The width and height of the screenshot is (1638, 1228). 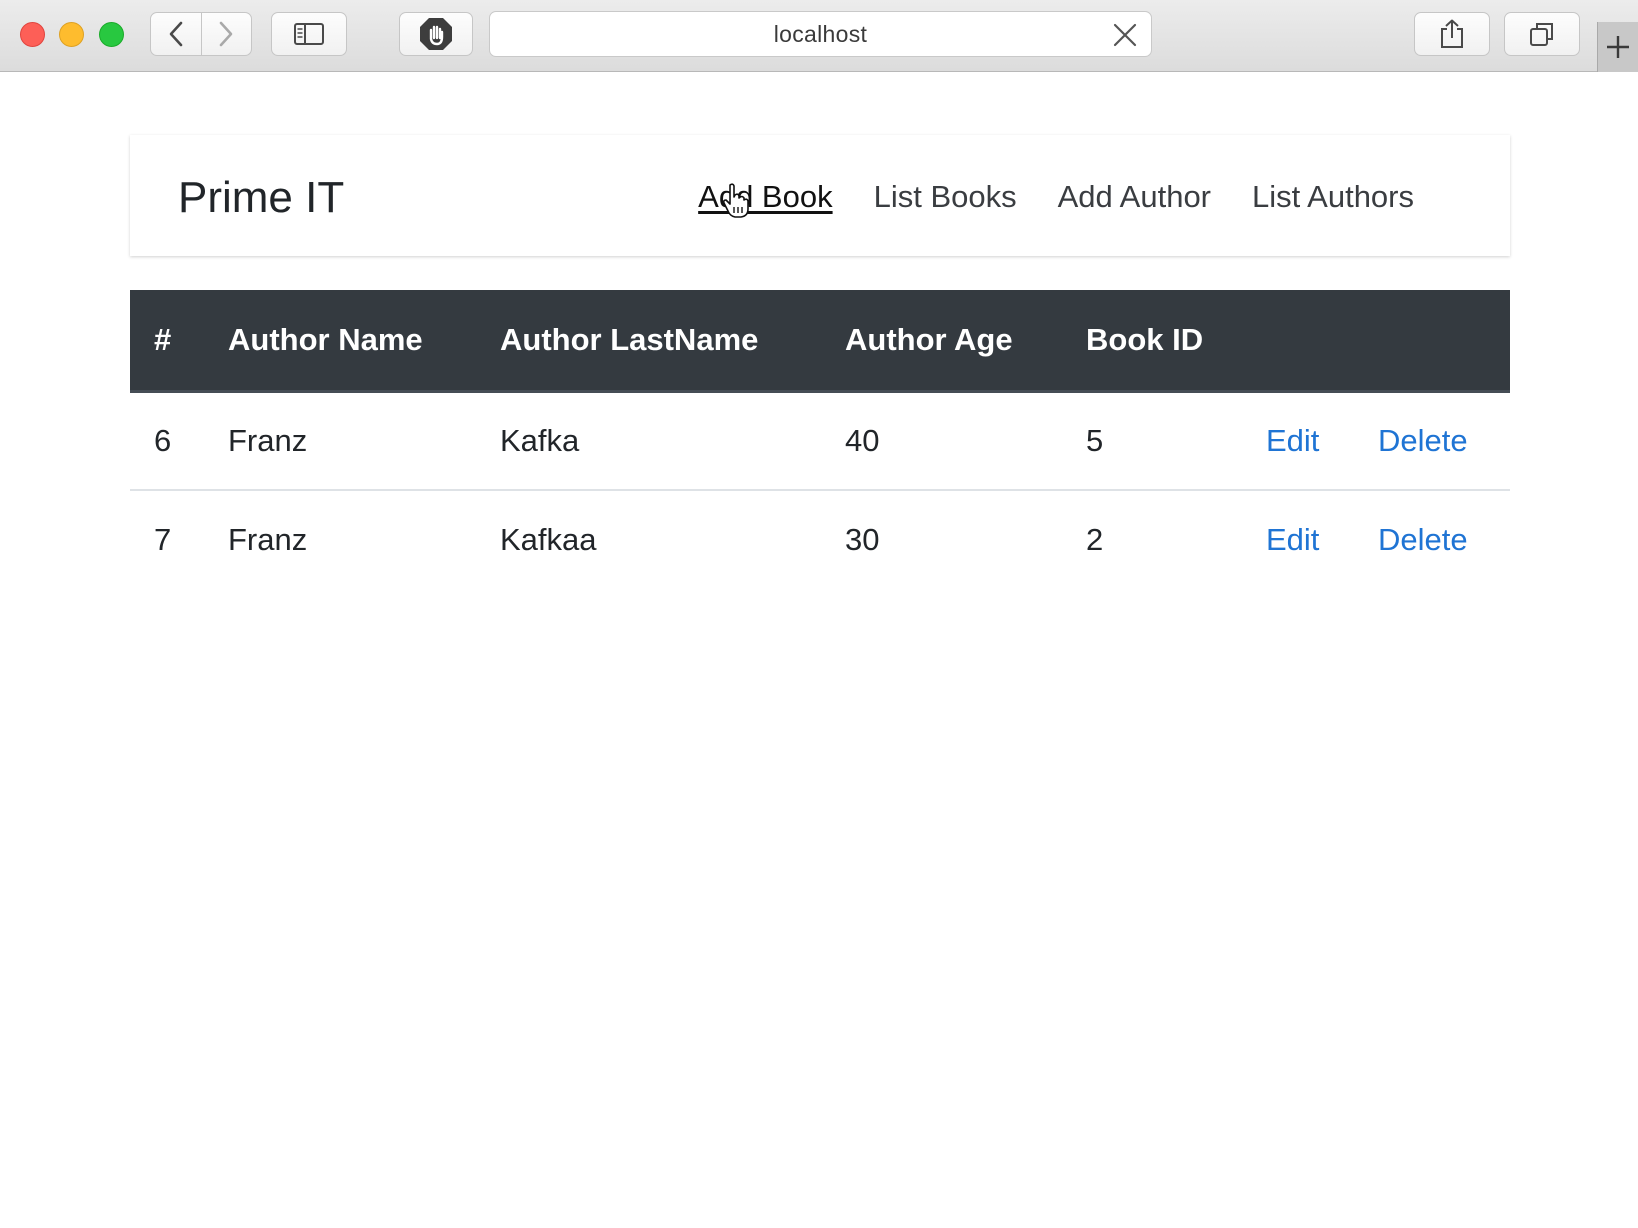 I want to click on new-tab-button, so click(x=1617, y=47).